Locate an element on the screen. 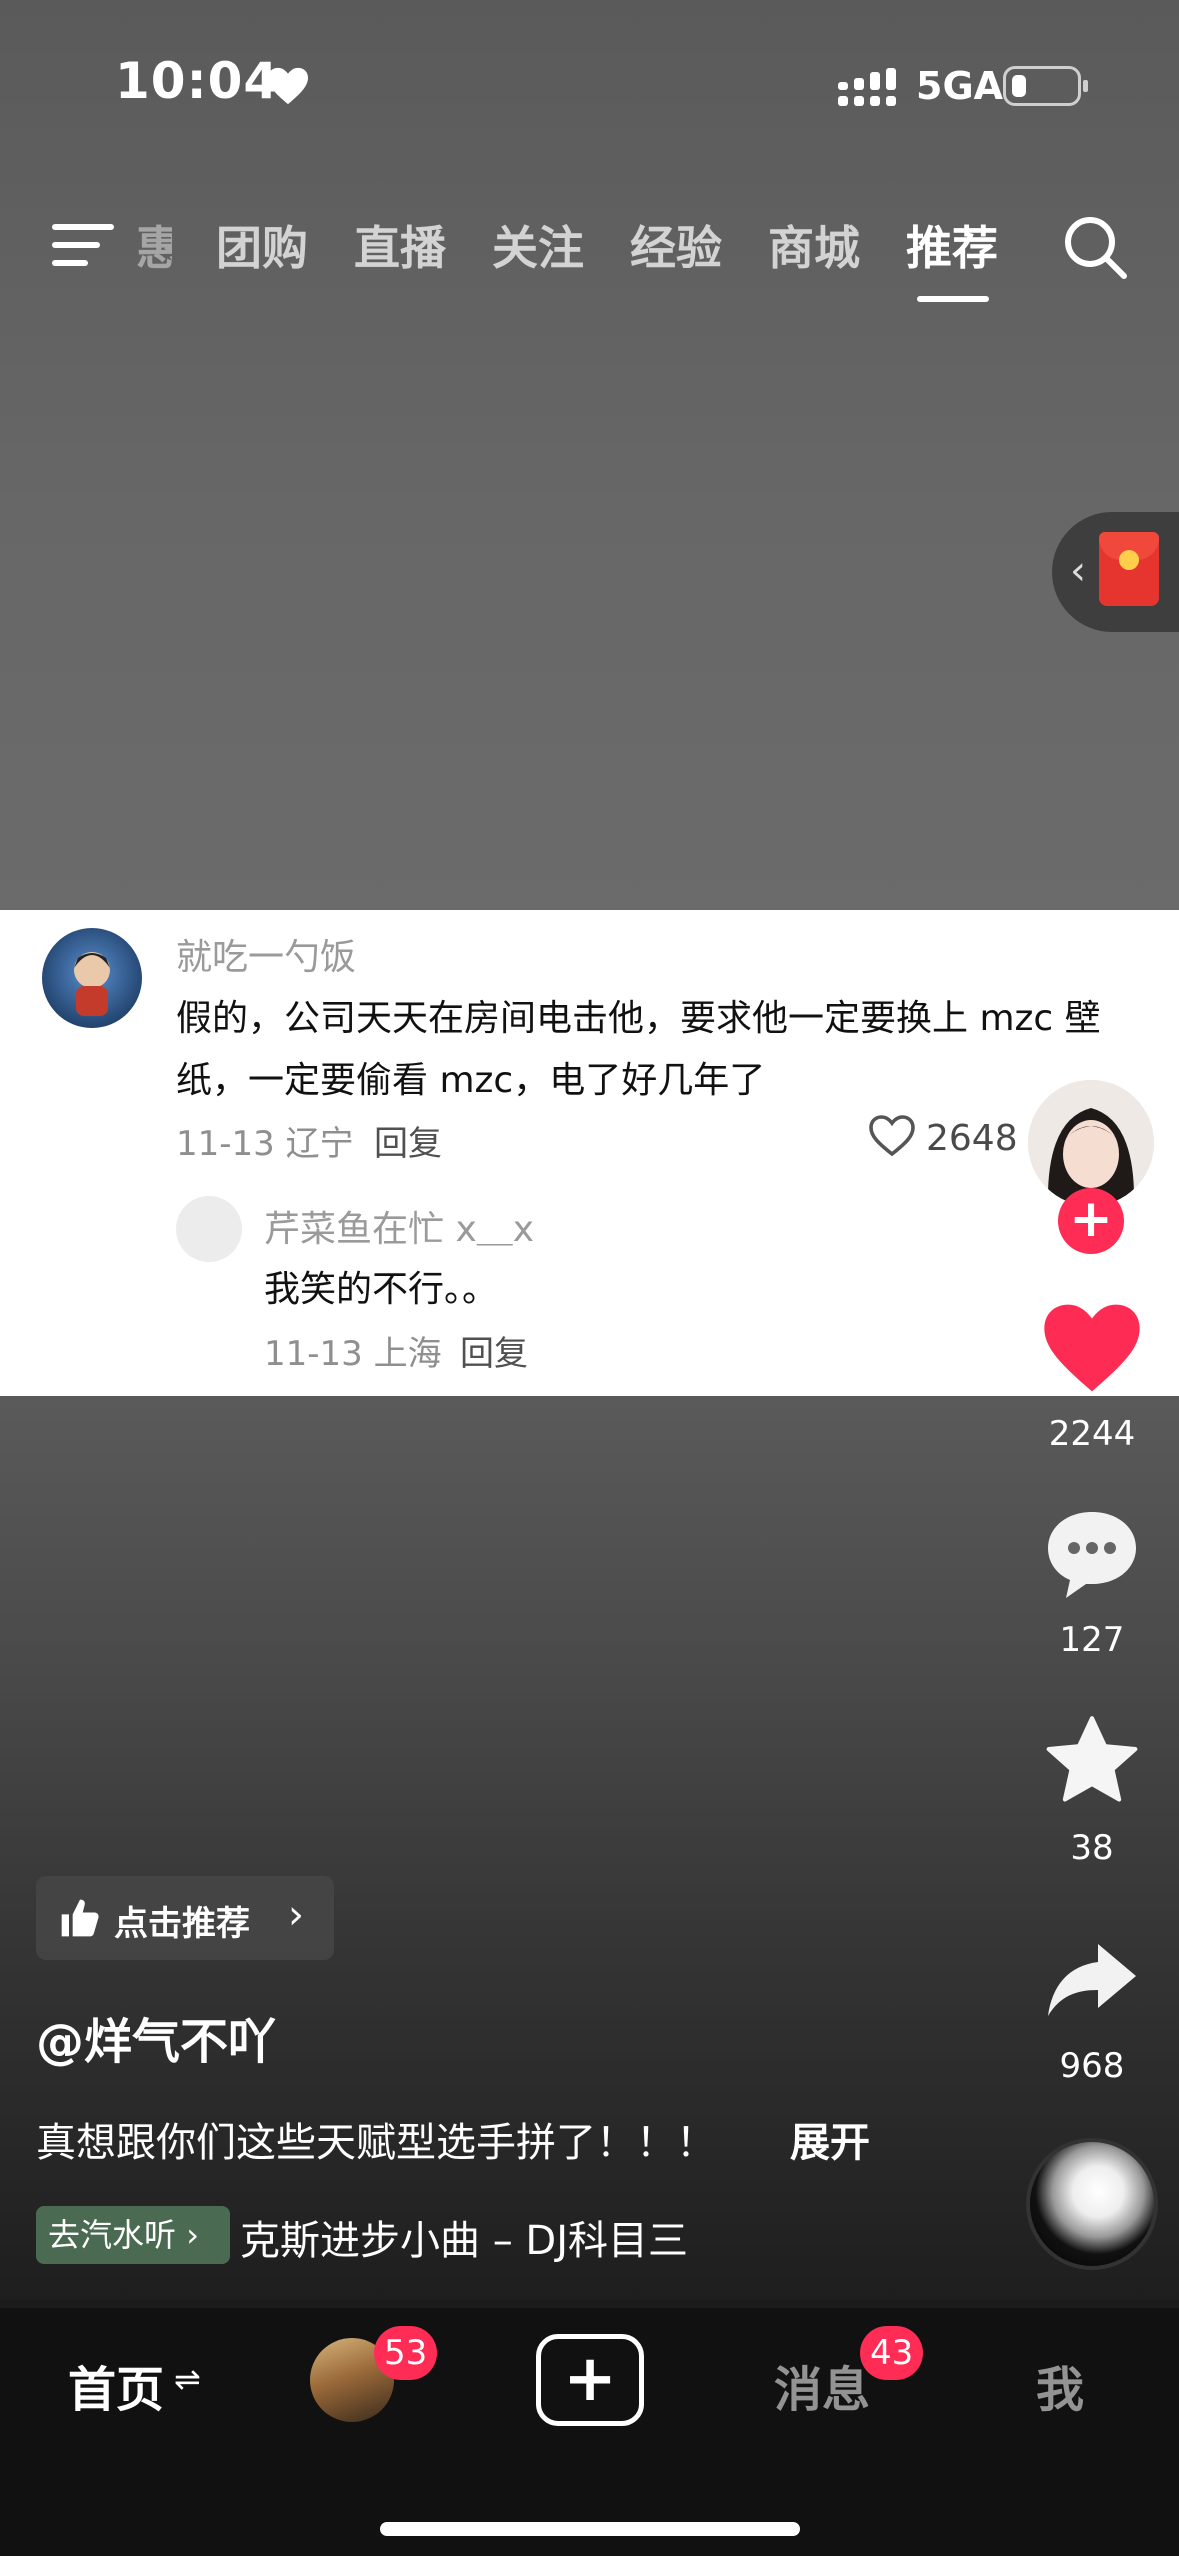 The width and height of the screenshot is (1179, 2556). like-heart-icon is located at coordinates (1092, 1348).